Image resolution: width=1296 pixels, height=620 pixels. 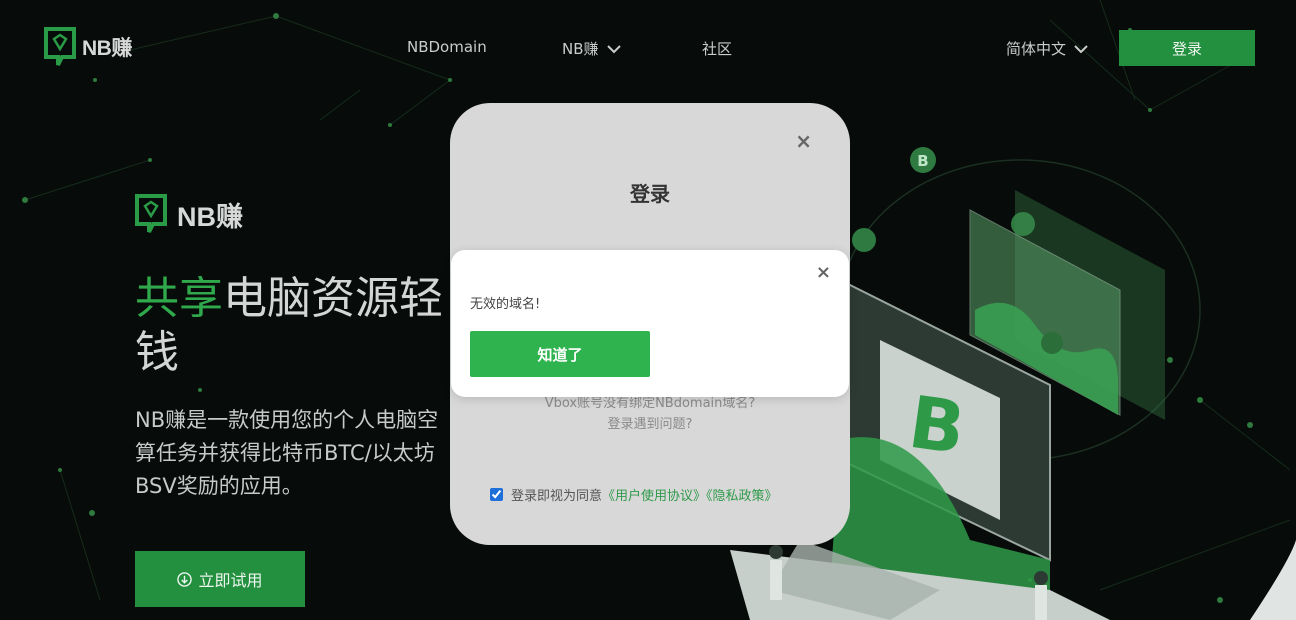 I want to click on privacy-link: 《隐私政策》, so click(x=742, y=496).